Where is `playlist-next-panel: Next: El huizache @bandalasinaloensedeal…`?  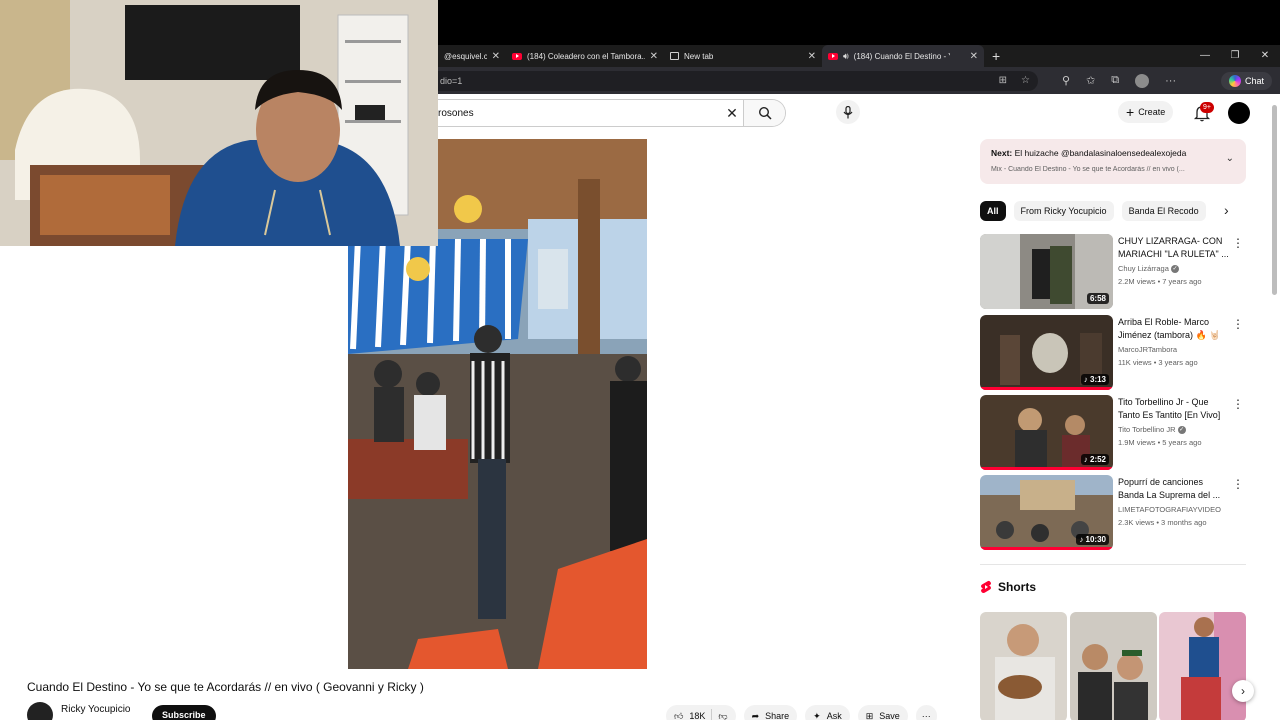 playlist-next-panel: Next: El huizache @bandalasinaloensedeal… is located at coordinates (1113, 161).